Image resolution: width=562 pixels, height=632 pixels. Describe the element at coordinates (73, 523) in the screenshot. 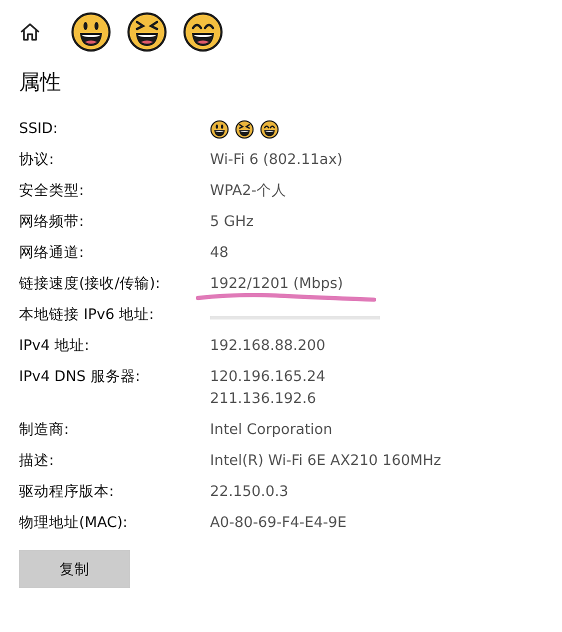

I see `property-label: 物理地址(MAC):` at that location.